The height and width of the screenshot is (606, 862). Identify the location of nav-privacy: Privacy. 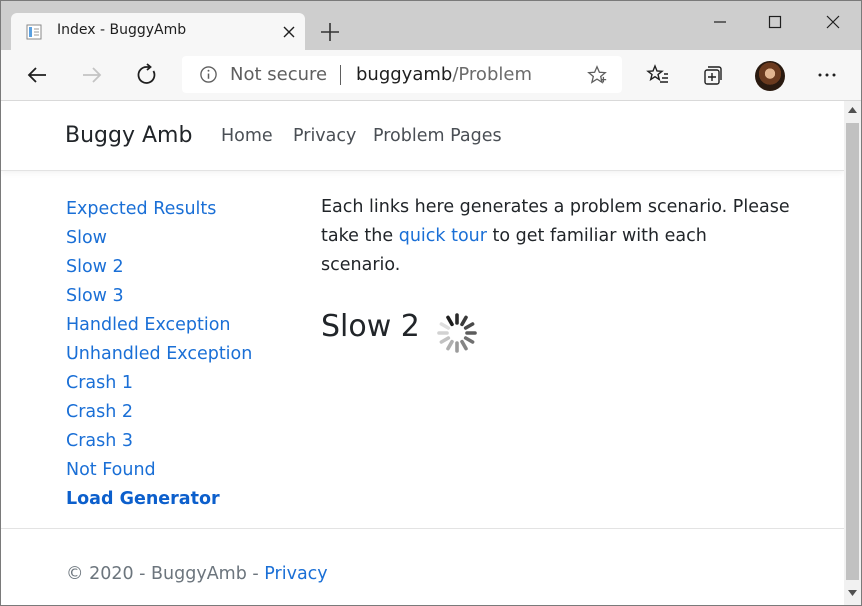
(324, 136).